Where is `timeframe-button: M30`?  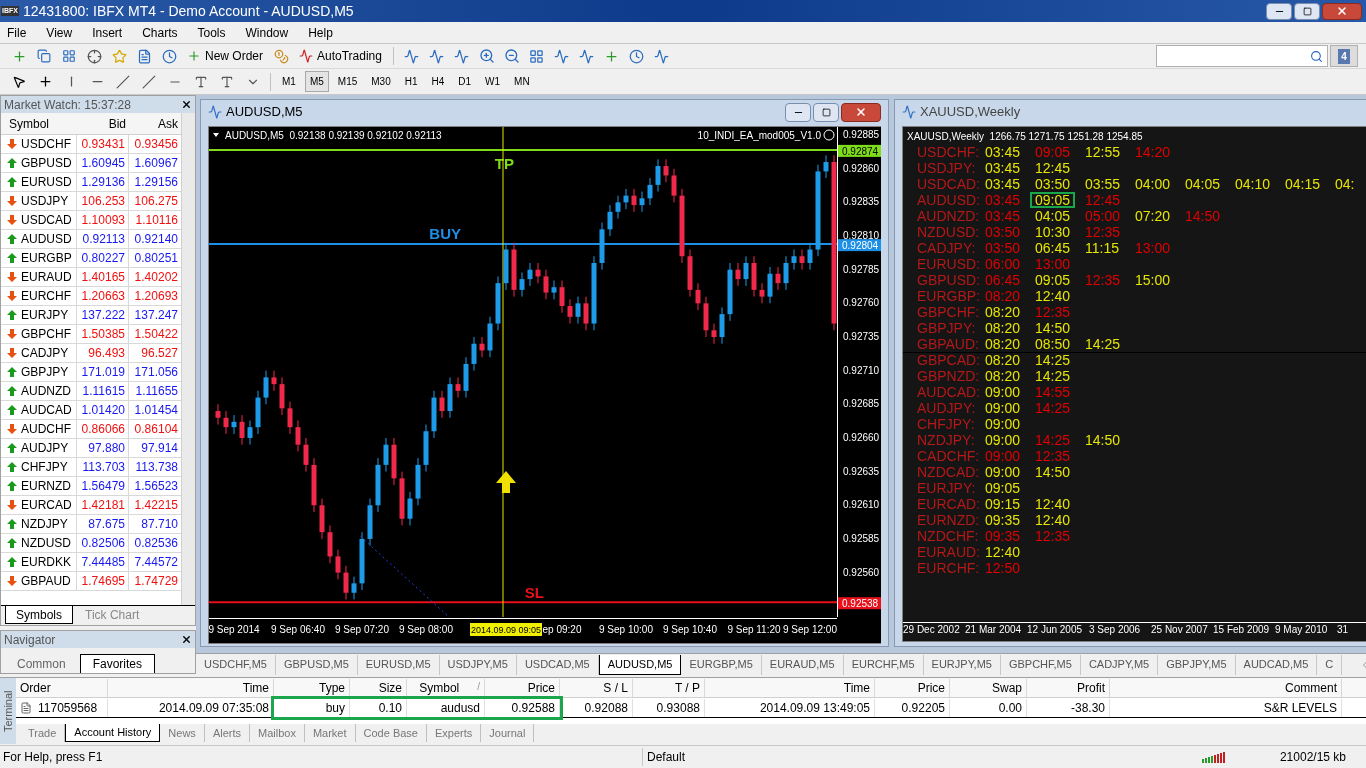
timeframe-button: M30 is located at coordinates (381, 81).